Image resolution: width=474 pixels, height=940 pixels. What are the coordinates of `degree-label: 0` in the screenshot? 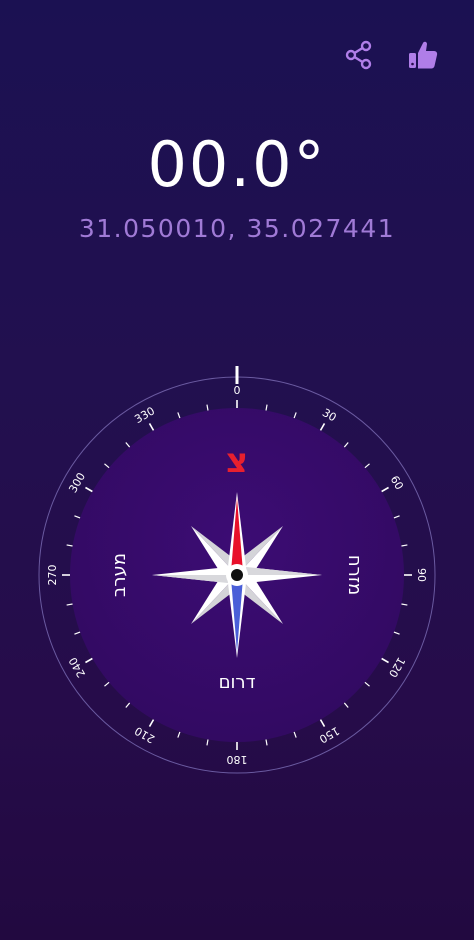 It's located at (237, 390).